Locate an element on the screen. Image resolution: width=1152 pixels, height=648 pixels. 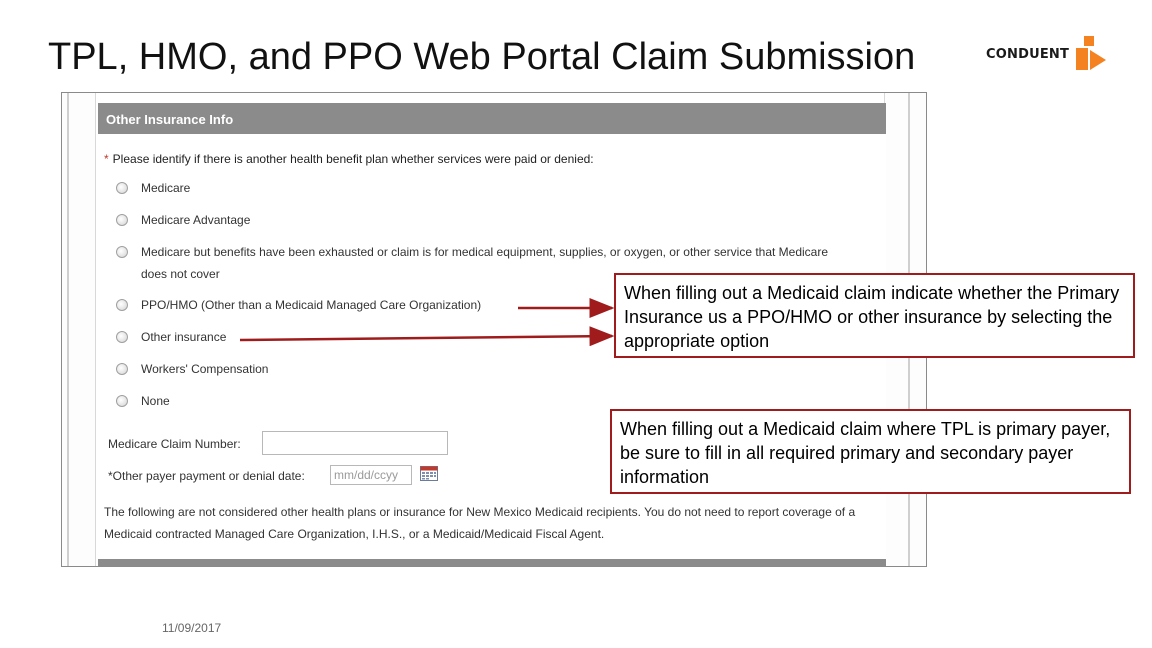
left-scrollbar is located at coordinates (79, 329).